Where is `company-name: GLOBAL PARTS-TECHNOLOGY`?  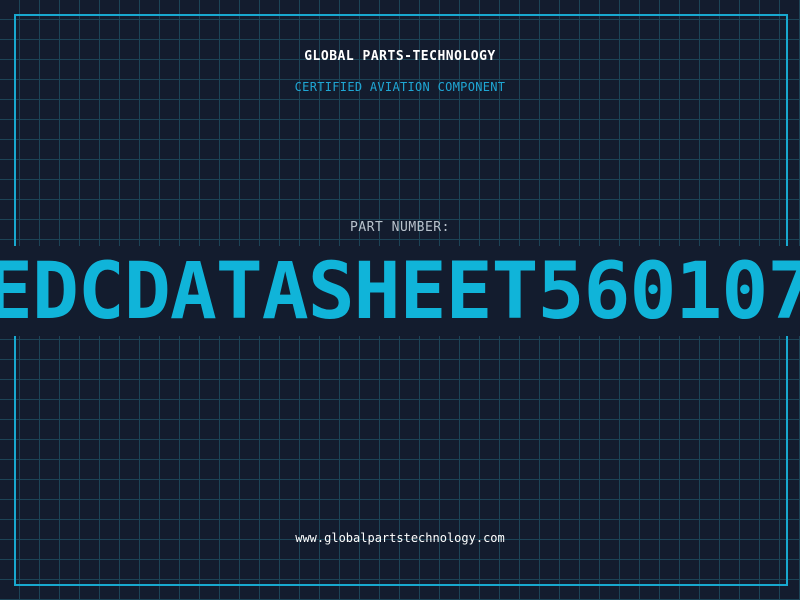
company-name: GLOBAL PARTS-TECHNOLOGY is located at coordinates (400, 56).